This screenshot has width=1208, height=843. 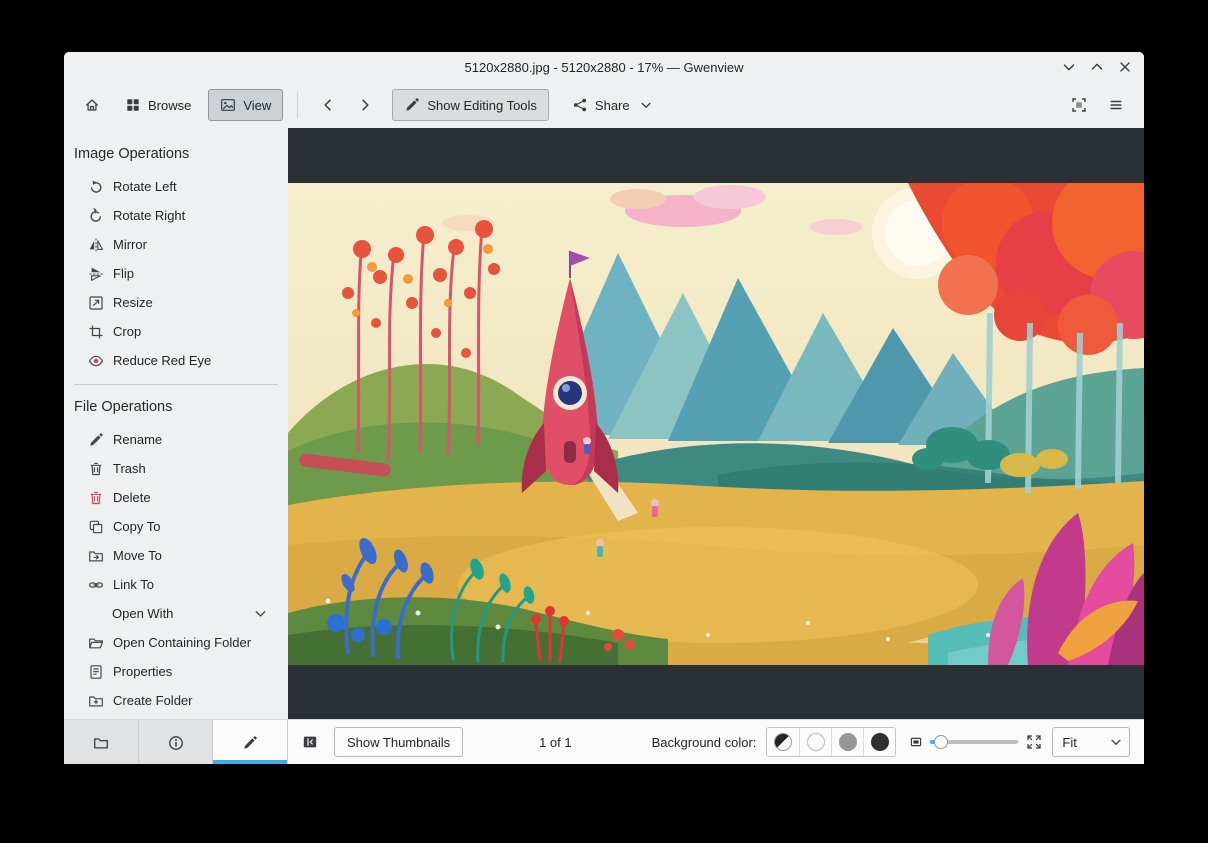 I want to click on bg-color-gray-swatch, so click(x=847, y=742).